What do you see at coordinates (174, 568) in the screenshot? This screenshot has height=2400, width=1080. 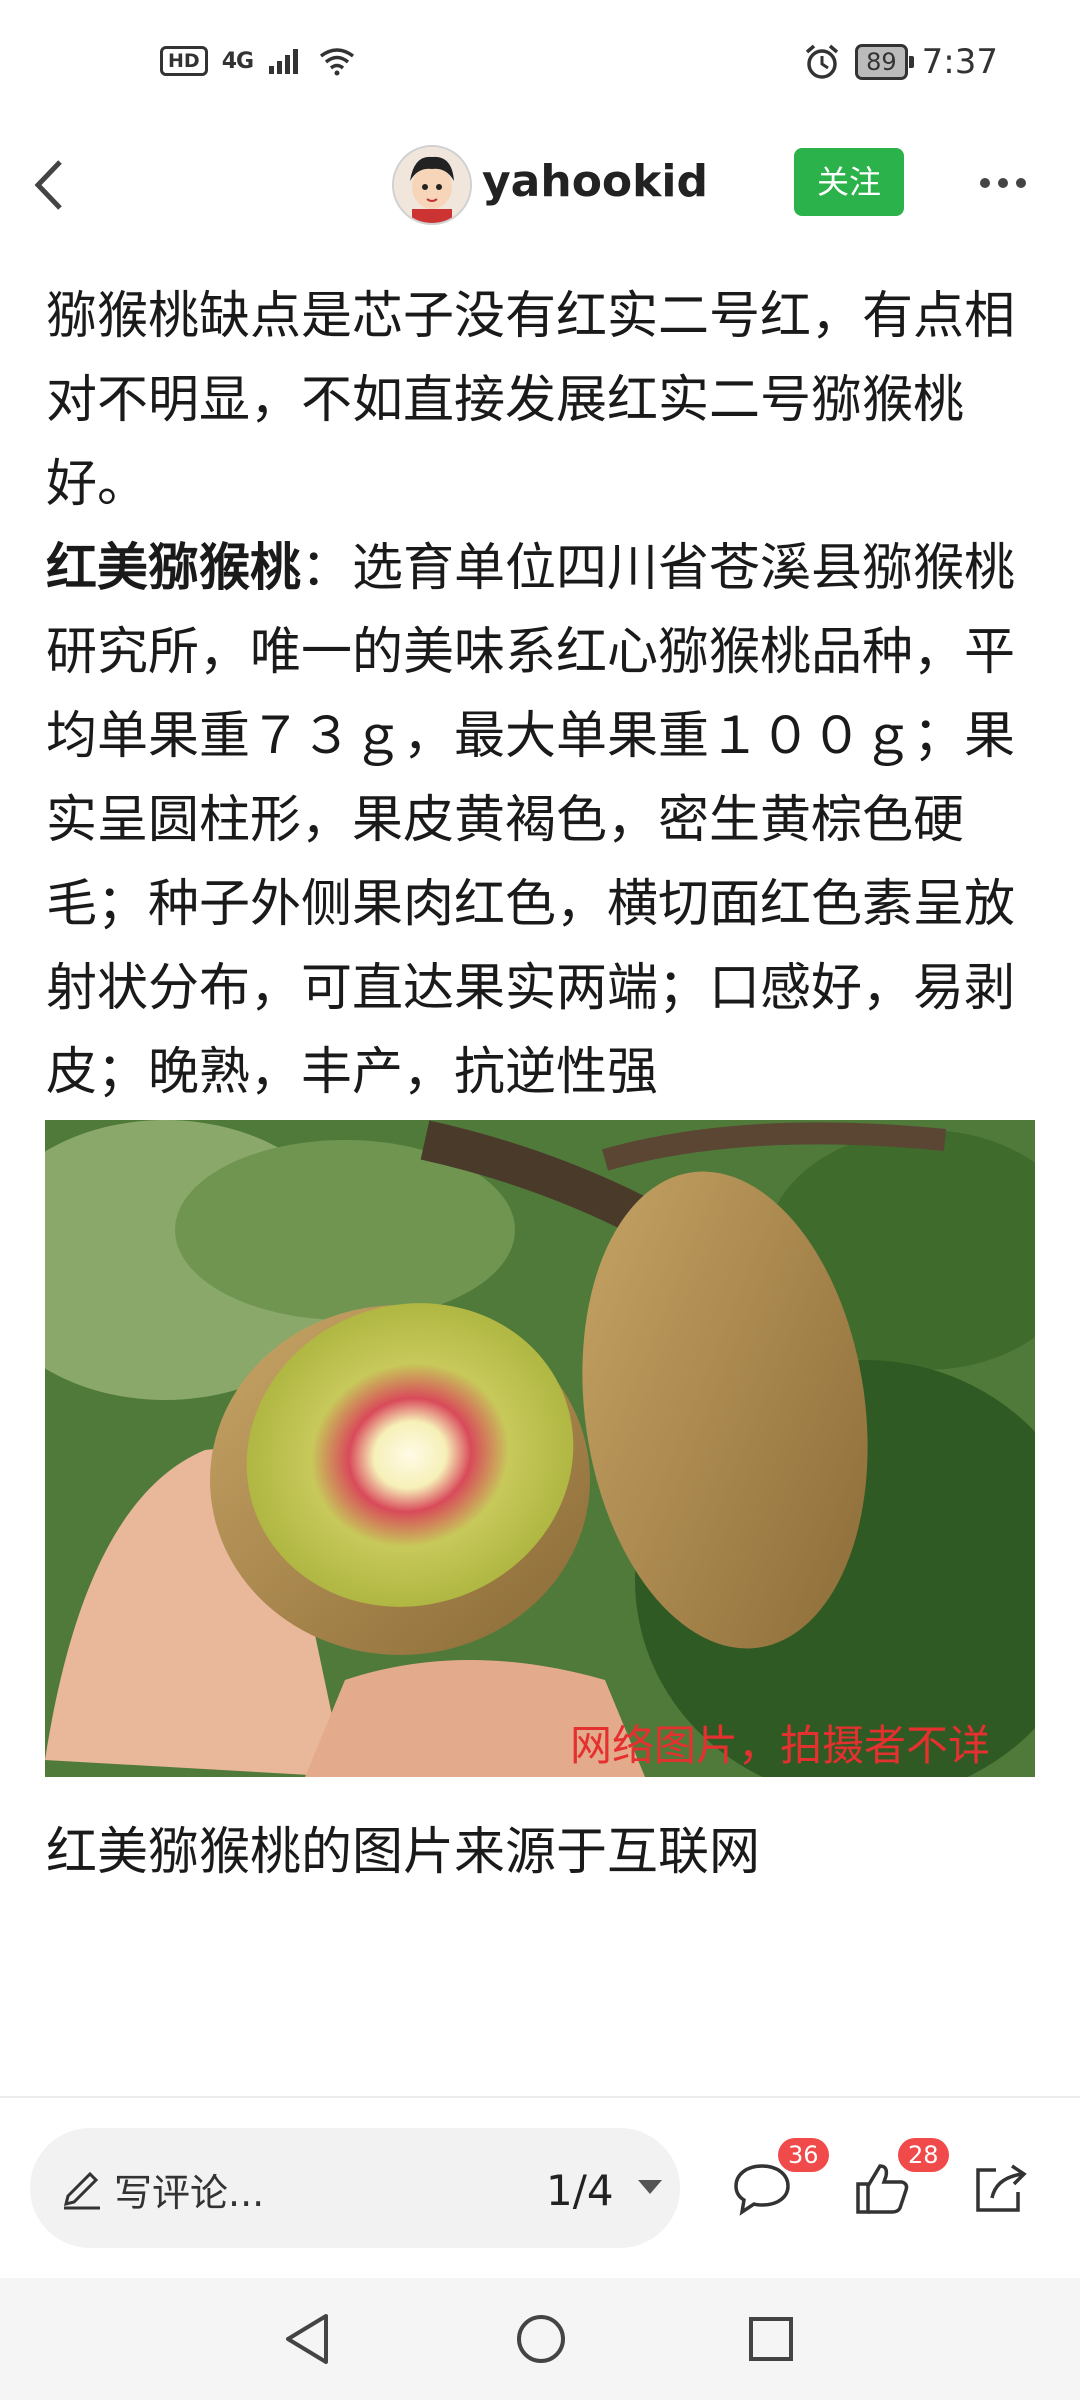 I see `variety-name: 红美猕猴桃` at bounding box center [174, 568].